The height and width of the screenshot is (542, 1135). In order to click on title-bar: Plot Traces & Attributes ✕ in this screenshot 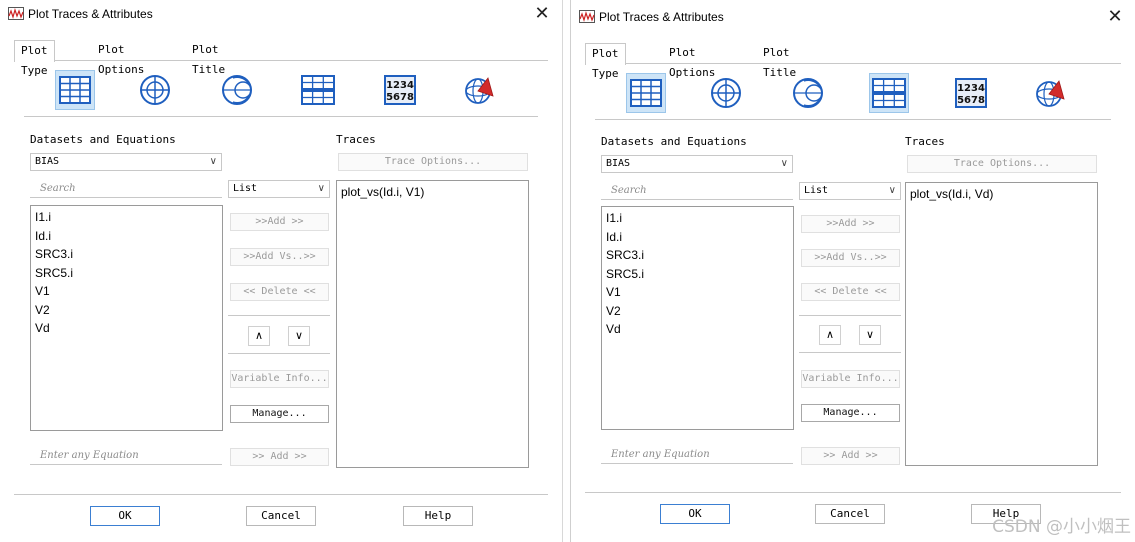, I will do `click(281, 15)`.